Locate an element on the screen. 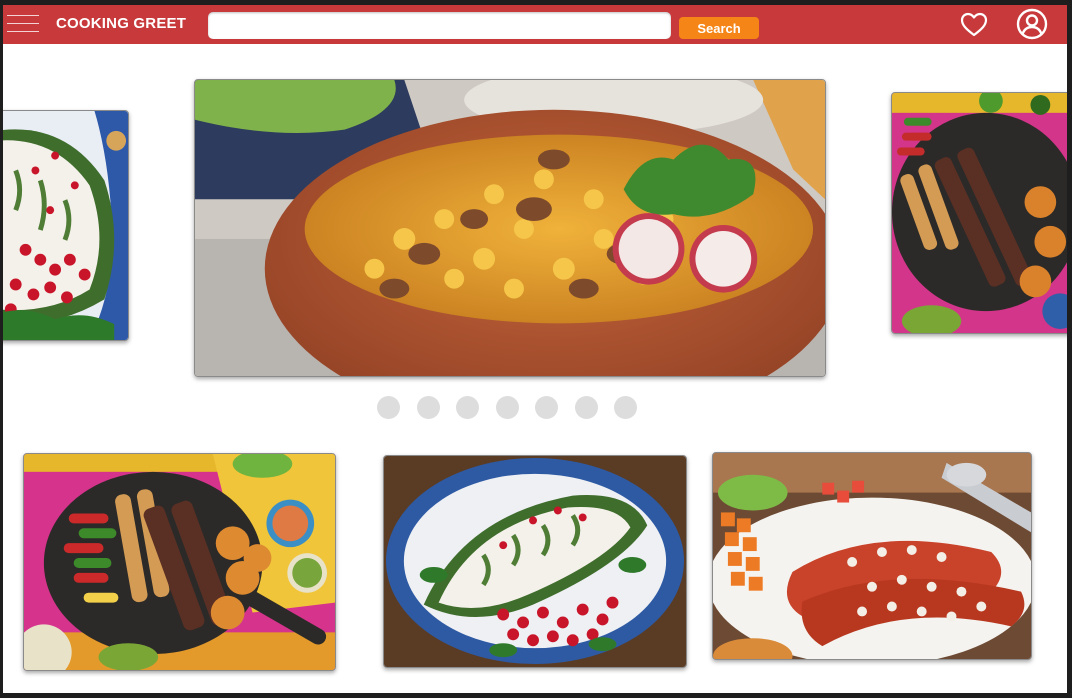 The height and width of the screenshot is (698, 1072). top-navigation-bar: COOKING GREET Search is located at coordinates (535, 24).